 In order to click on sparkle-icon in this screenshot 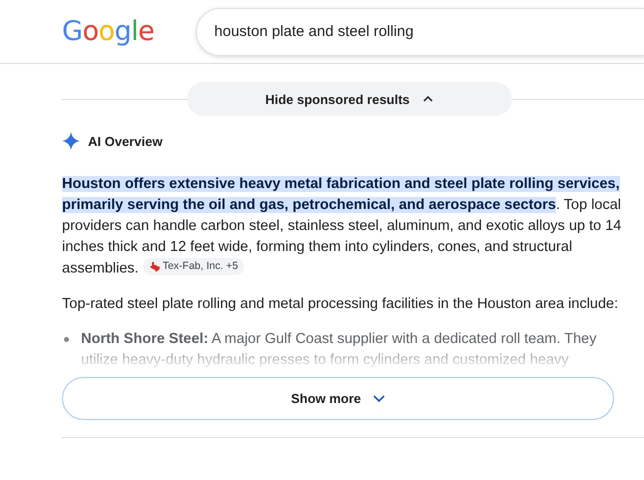, I will do `click(71, 141)`.